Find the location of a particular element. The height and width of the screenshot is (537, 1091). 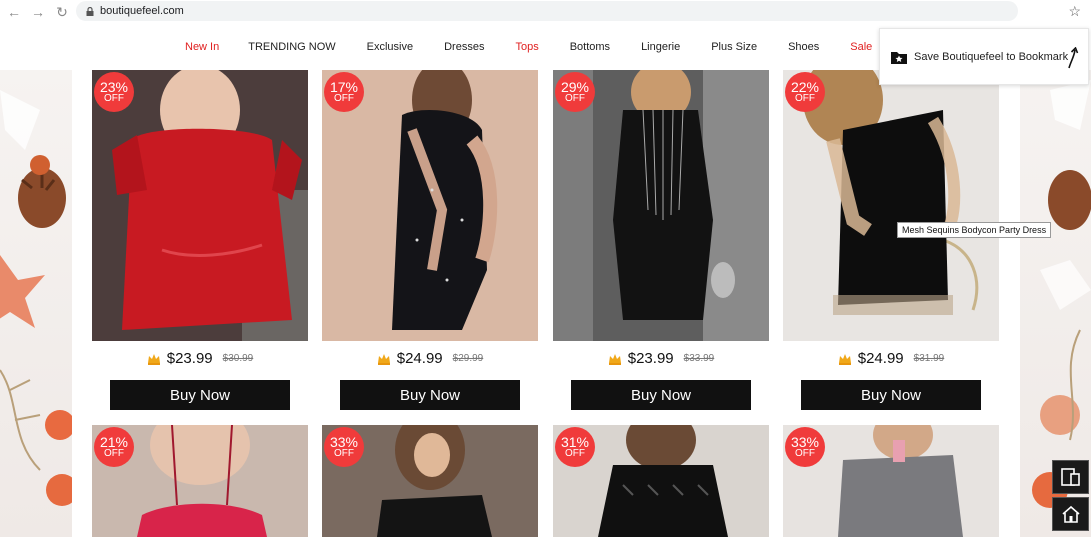

discount-badge: 23% OFF is located at coordinates (114, 92).